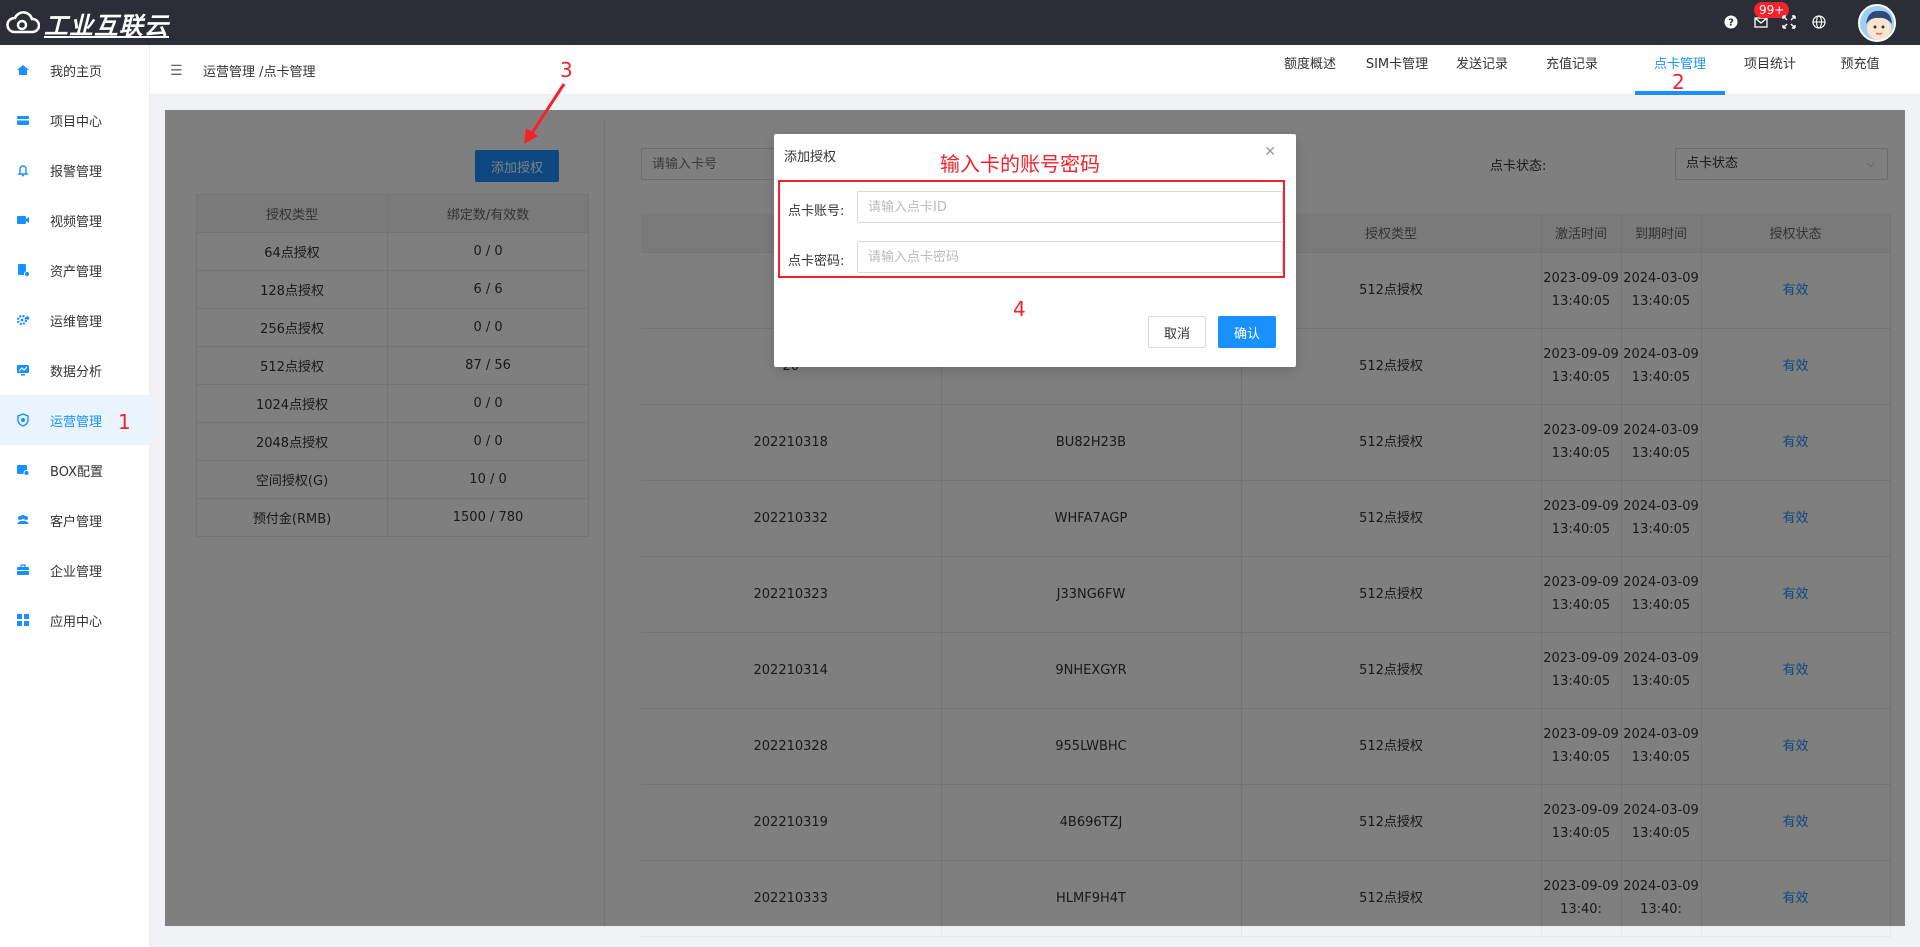  I want to click on sidebar-item-label: BOX配置, so click(76, 472).